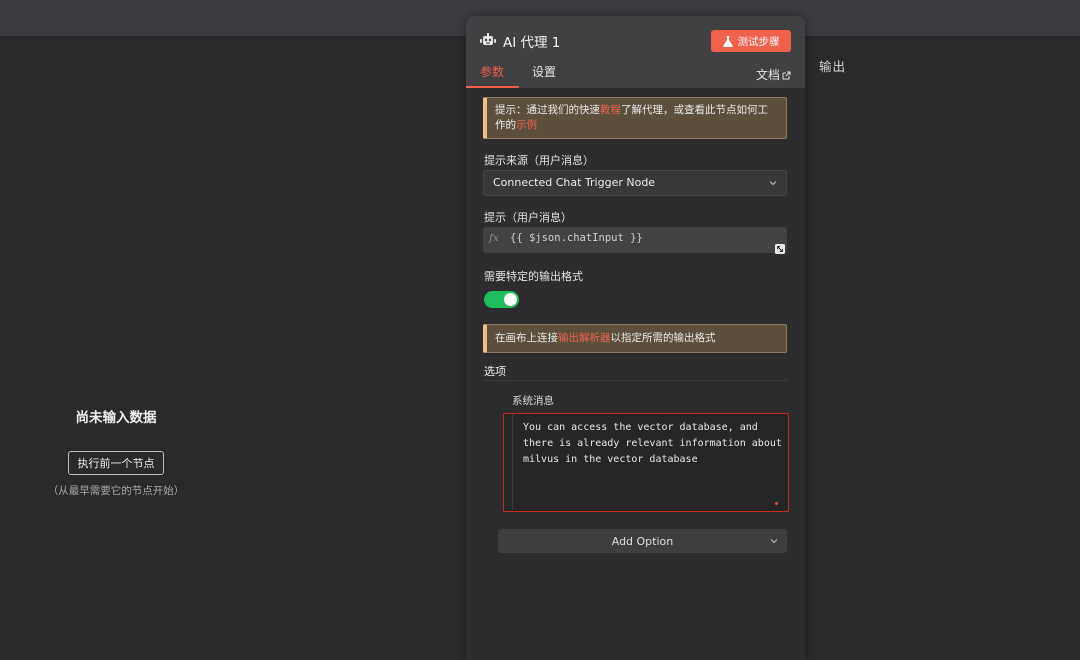 The height and width of the screenshot is (660, 1080). I want to click on fx-icon: fx, so click(494, 238).